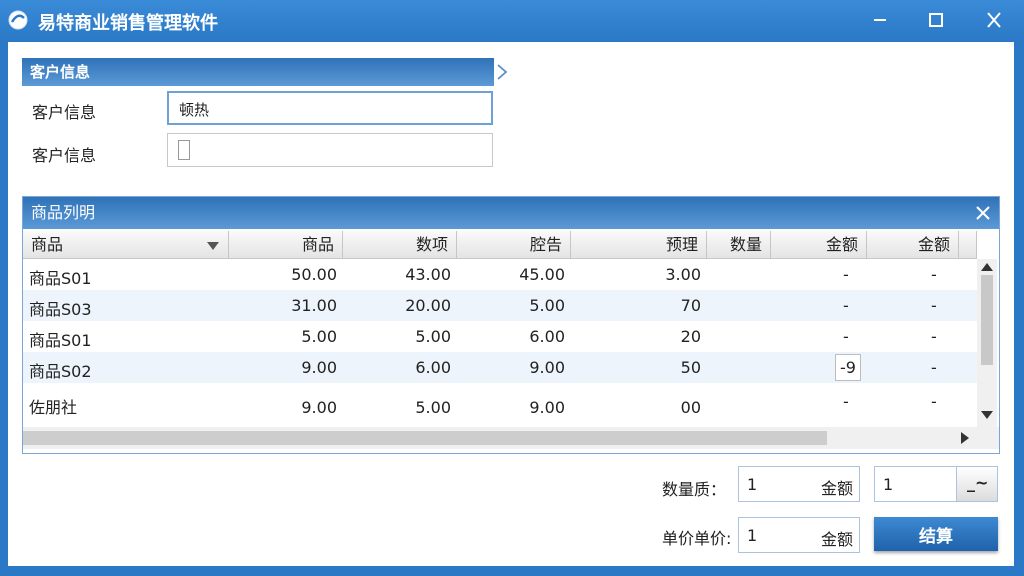 This screenshot has width=1024, height=576. I want to click on column-header-amount-1: 金额, so click(819, 245).